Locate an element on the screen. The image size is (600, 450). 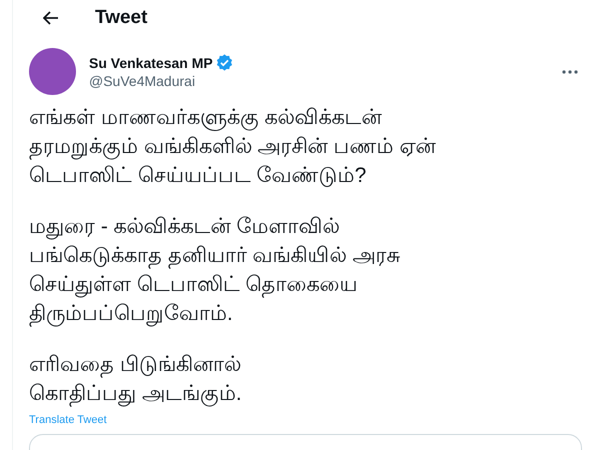
author-handle: @SuVe4Madurai is located at coordinates (161, 81).